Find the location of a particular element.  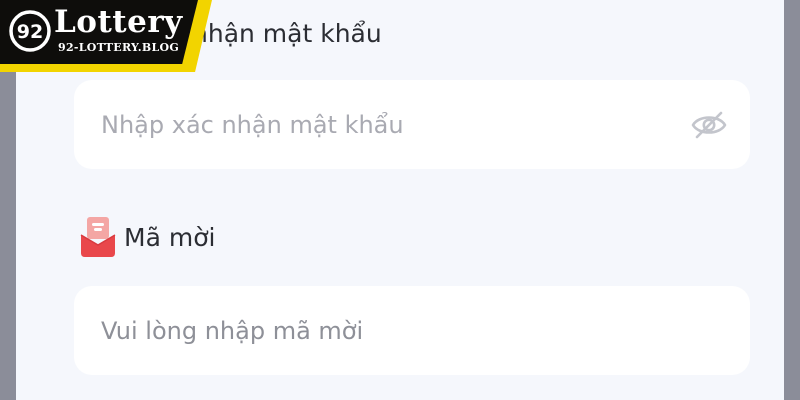

confirm-password-input is located at coordinates (394, 124).